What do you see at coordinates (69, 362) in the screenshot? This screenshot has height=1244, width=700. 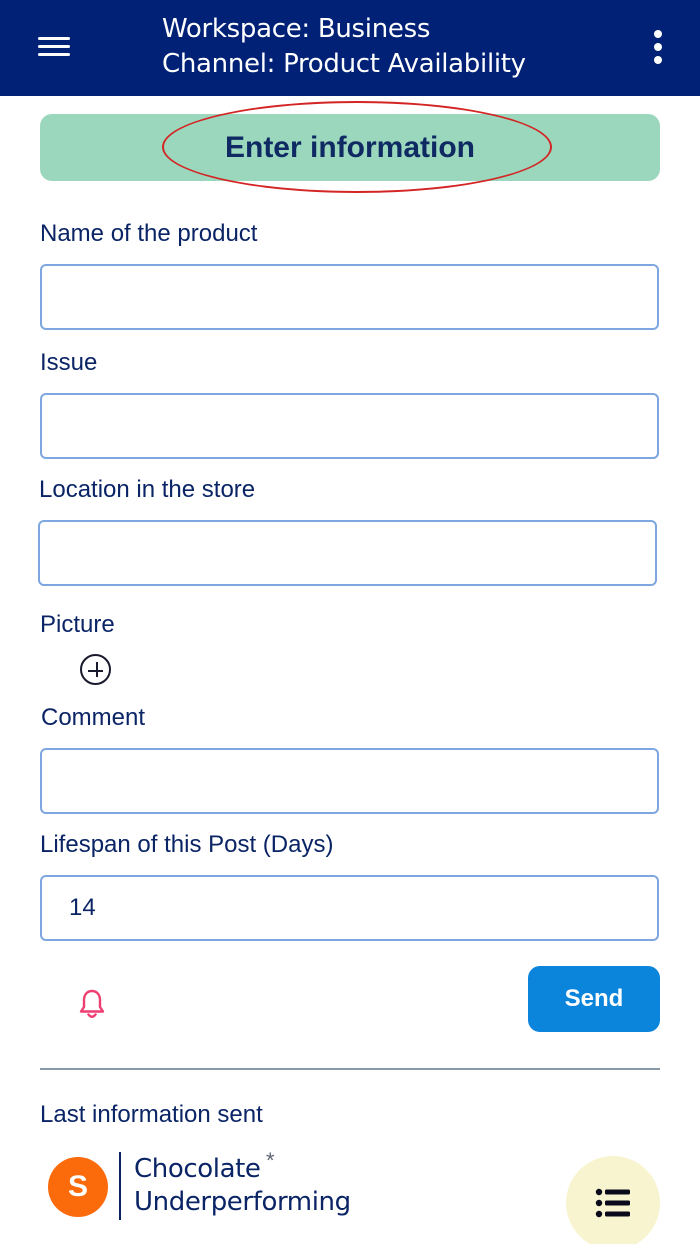 I see `issue-label: Issue` at bounding box center [69, 362].